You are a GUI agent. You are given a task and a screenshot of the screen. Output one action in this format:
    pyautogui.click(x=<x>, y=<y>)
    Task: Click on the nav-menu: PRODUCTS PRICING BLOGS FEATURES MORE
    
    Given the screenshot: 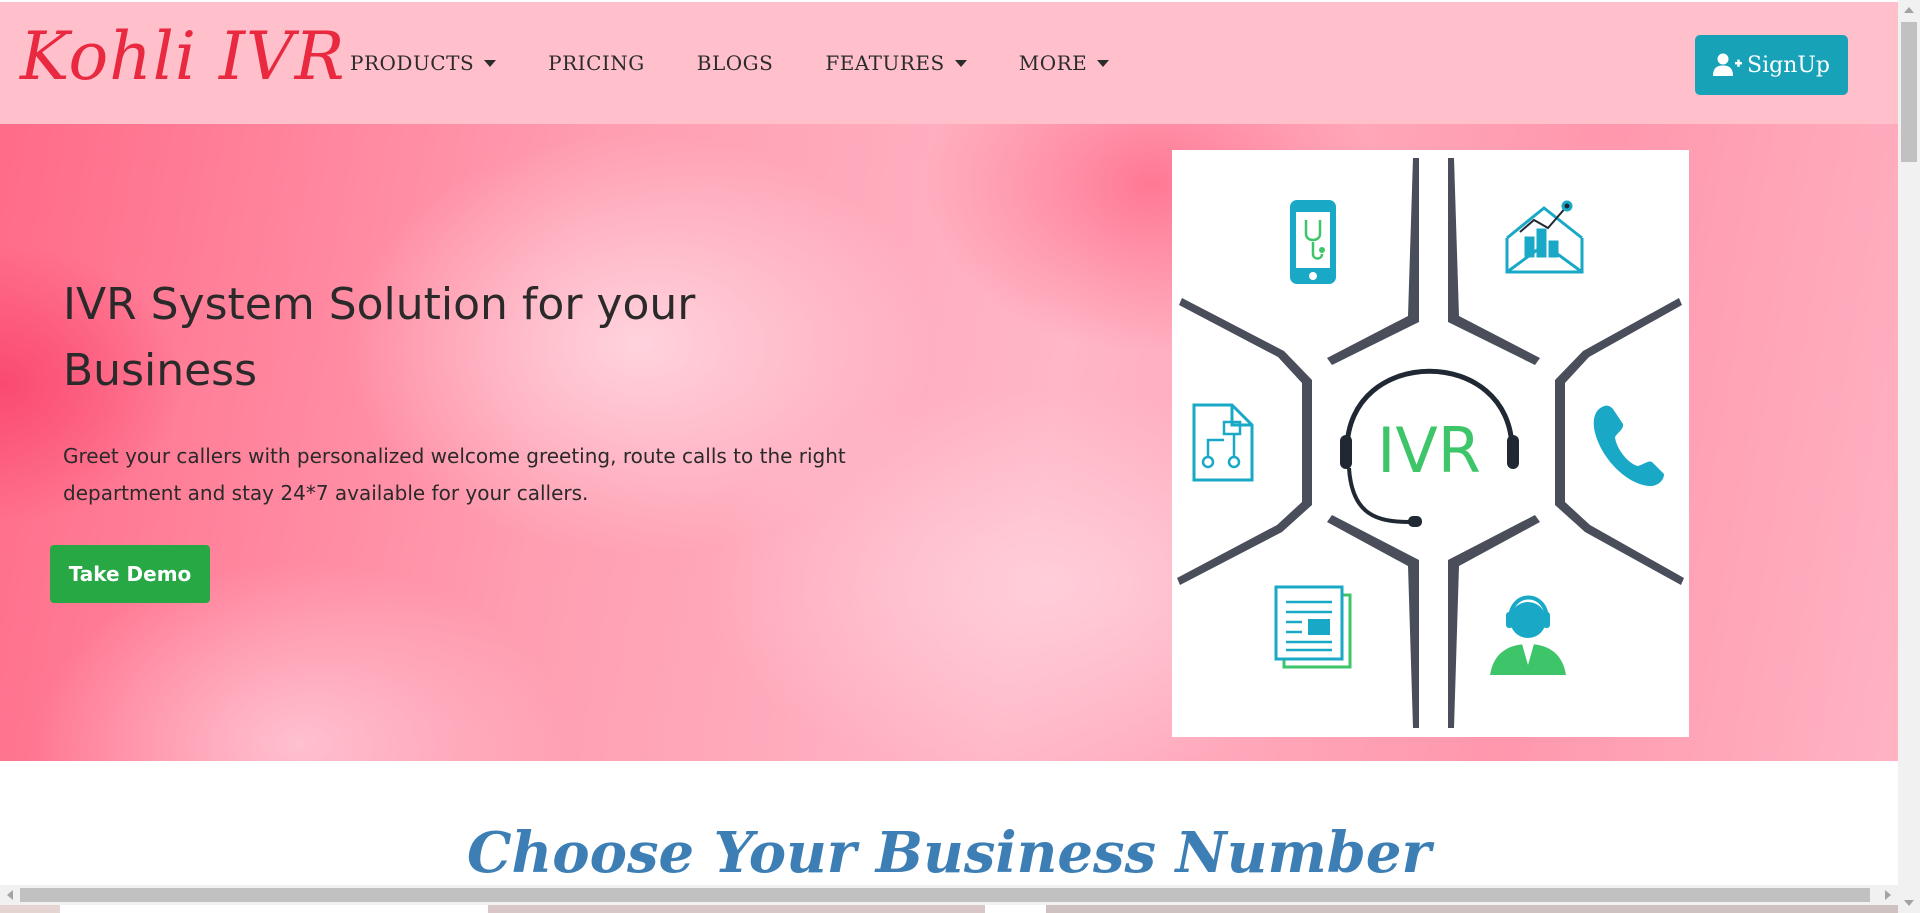 What is the action you would take?
    pyautogui.click(x=755, y=63)
    